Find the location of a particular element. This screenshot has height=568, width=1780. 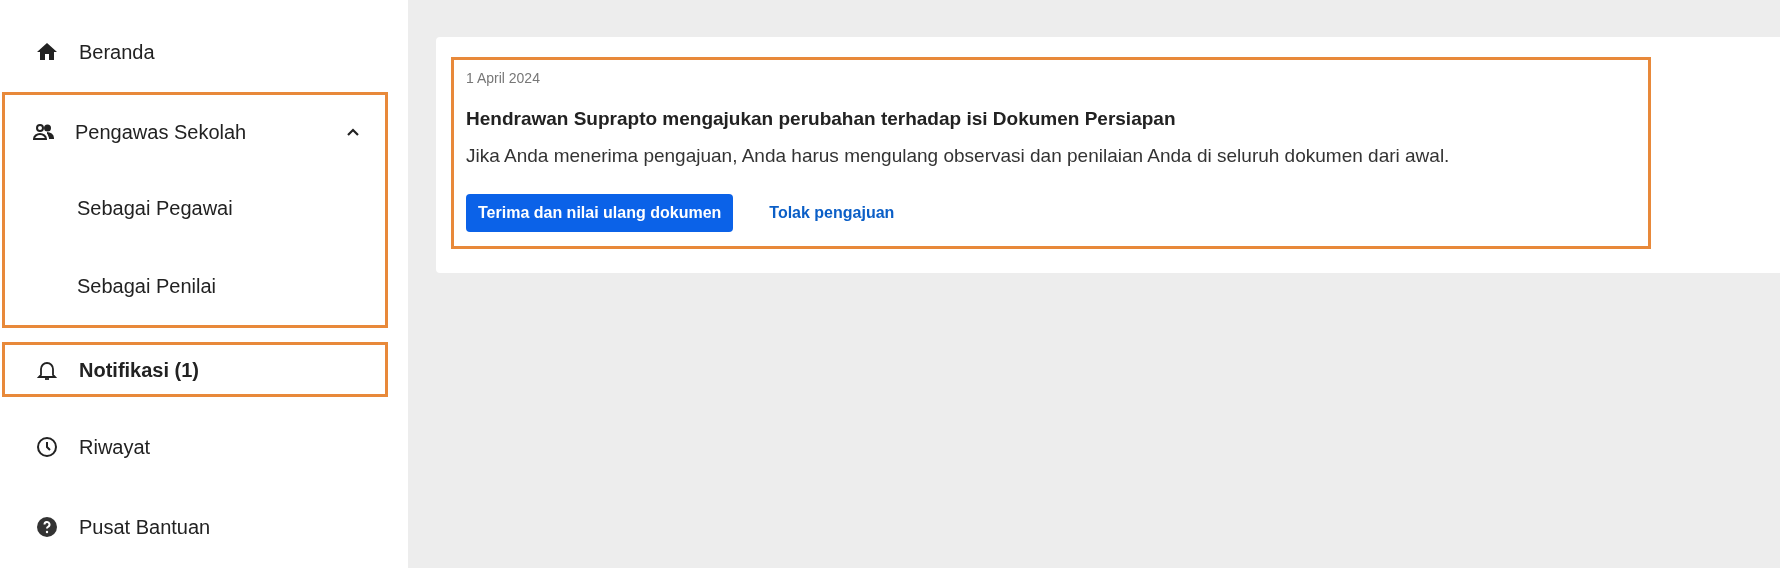

notification-title: Hendrawan Suprapto mengajukan perubahan terhadap isi Dokumen Persiapan is located at coordinates (821, 119).